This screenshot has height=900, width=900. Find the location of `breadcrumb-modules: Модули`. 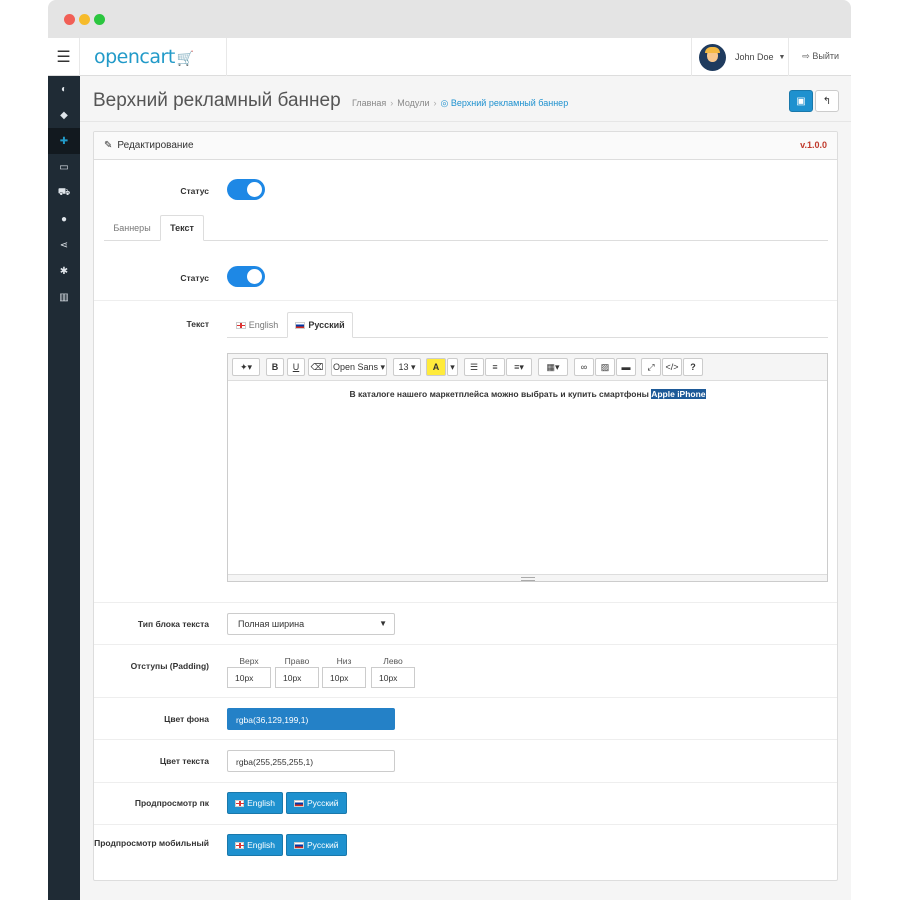

breadcrumb-modules: Модули is located at coordinates (413, 103).